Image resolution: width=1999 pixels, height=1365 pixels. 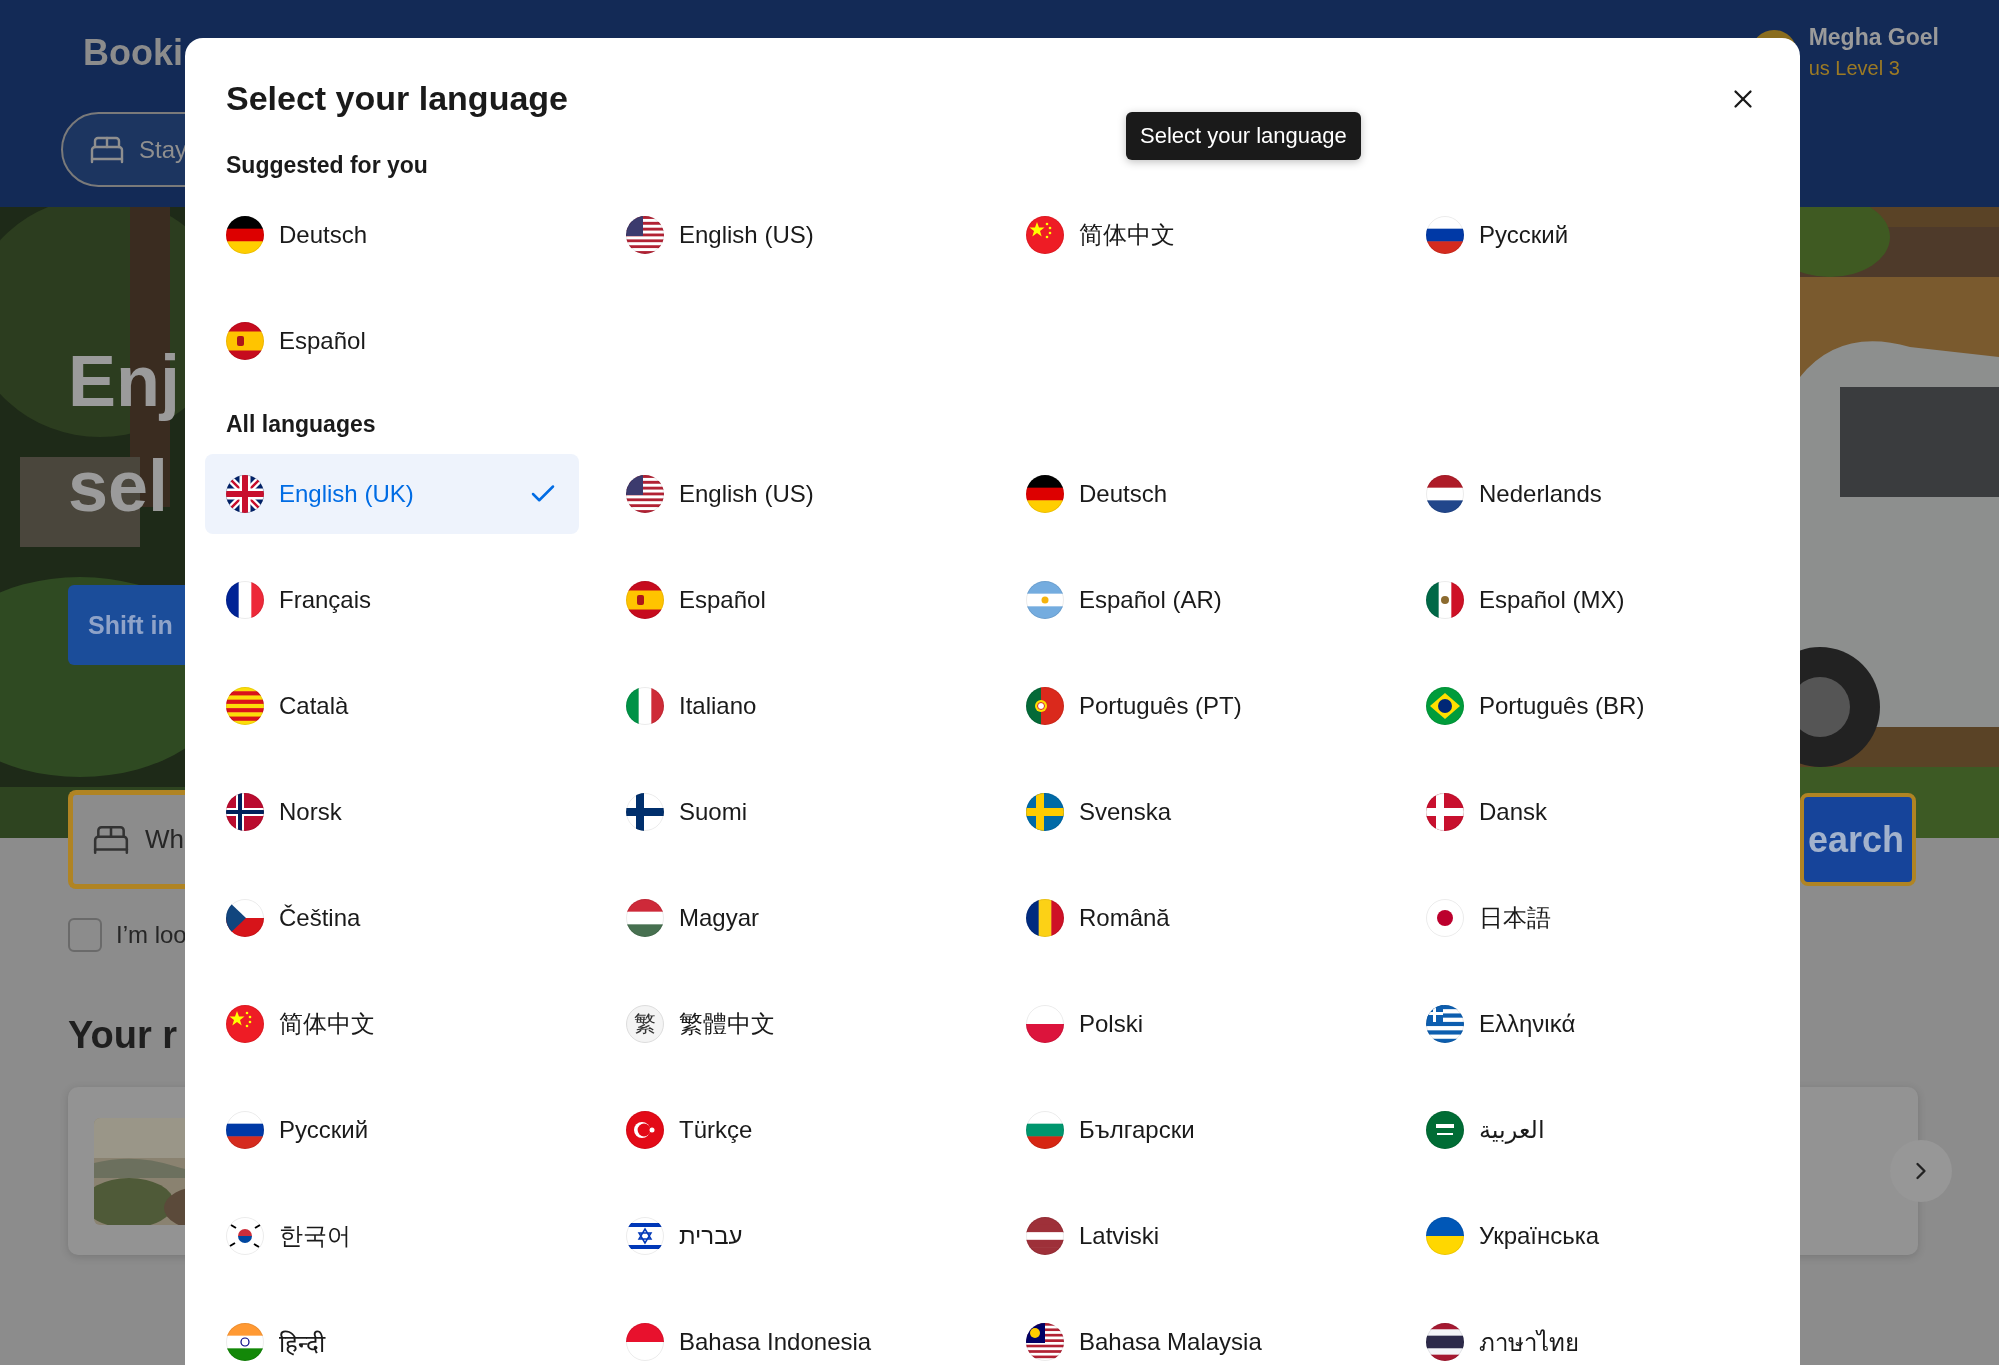 I want to click on language-option: Ελληνικά, so click(x=1592, y=1024).